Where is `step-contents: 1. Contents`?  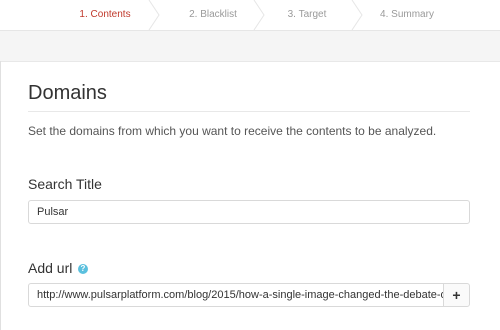
step-contents: 1. Contents is located at coordinates (105, 15).